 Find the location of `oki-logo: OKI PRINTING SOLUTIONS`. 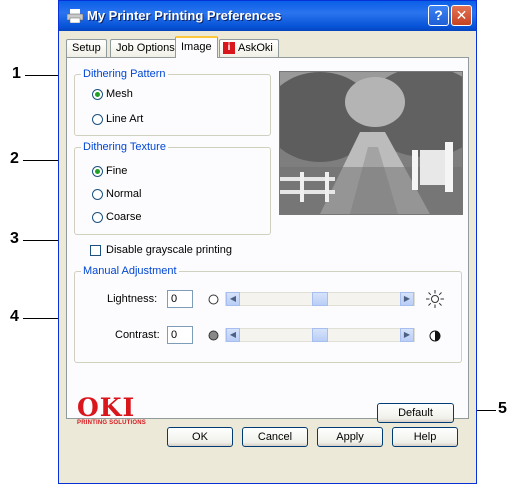

oki-logo: OKI PRINTING SOLUTIONS is located at coordinates (111, 409).